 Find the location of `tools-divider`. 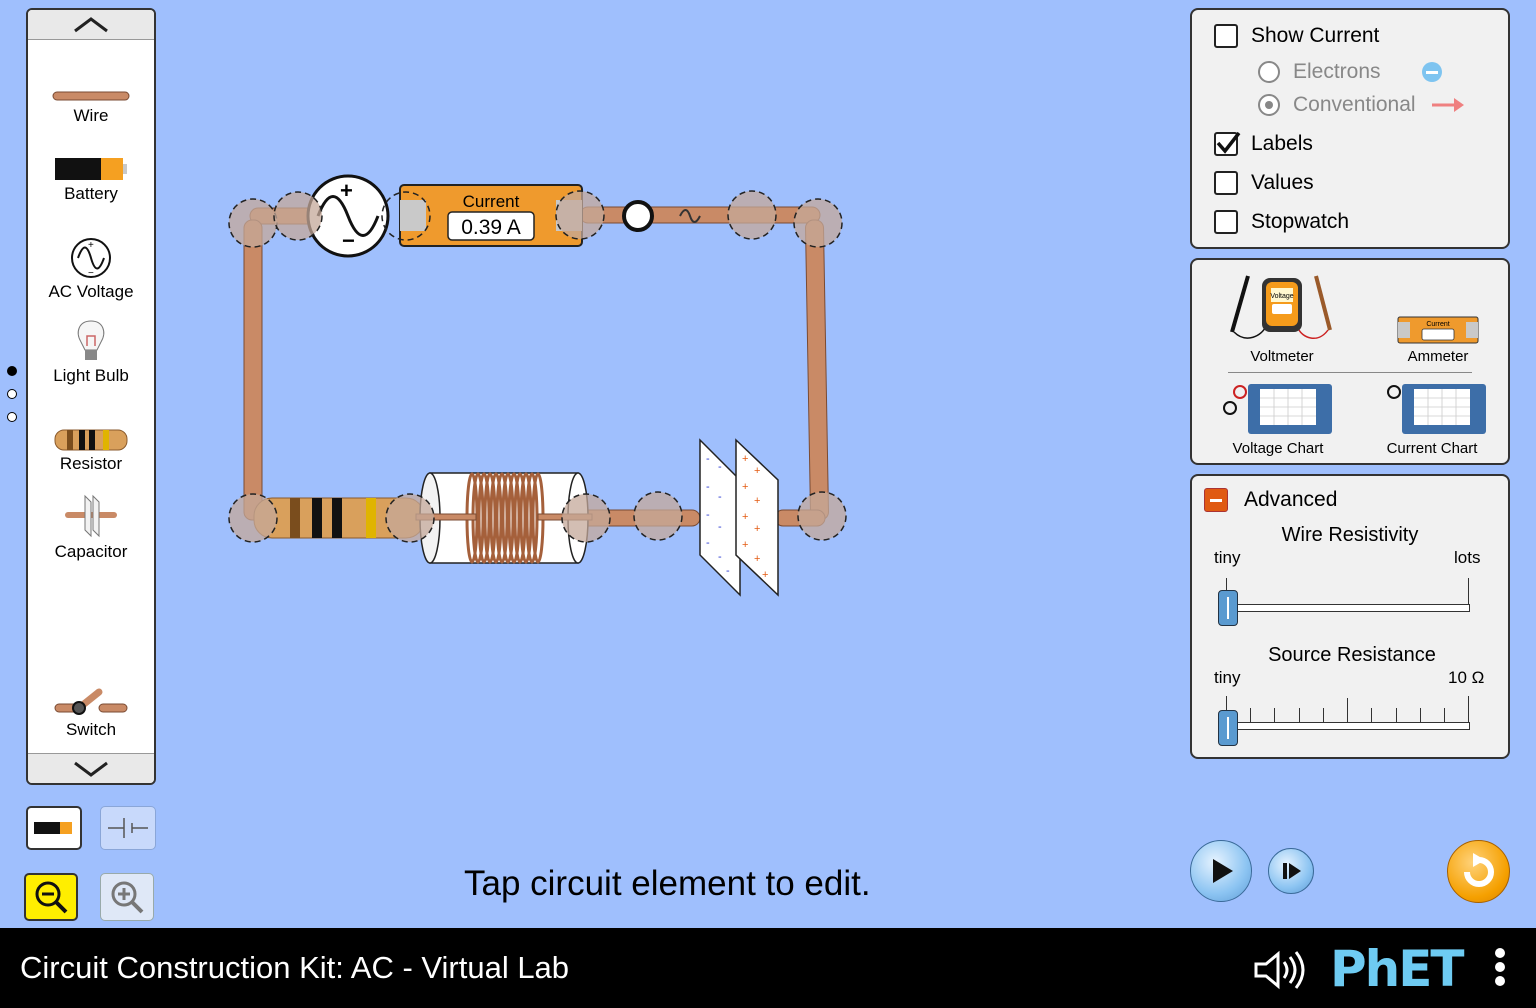

tools-divider is located at coordinates (1350, 372).